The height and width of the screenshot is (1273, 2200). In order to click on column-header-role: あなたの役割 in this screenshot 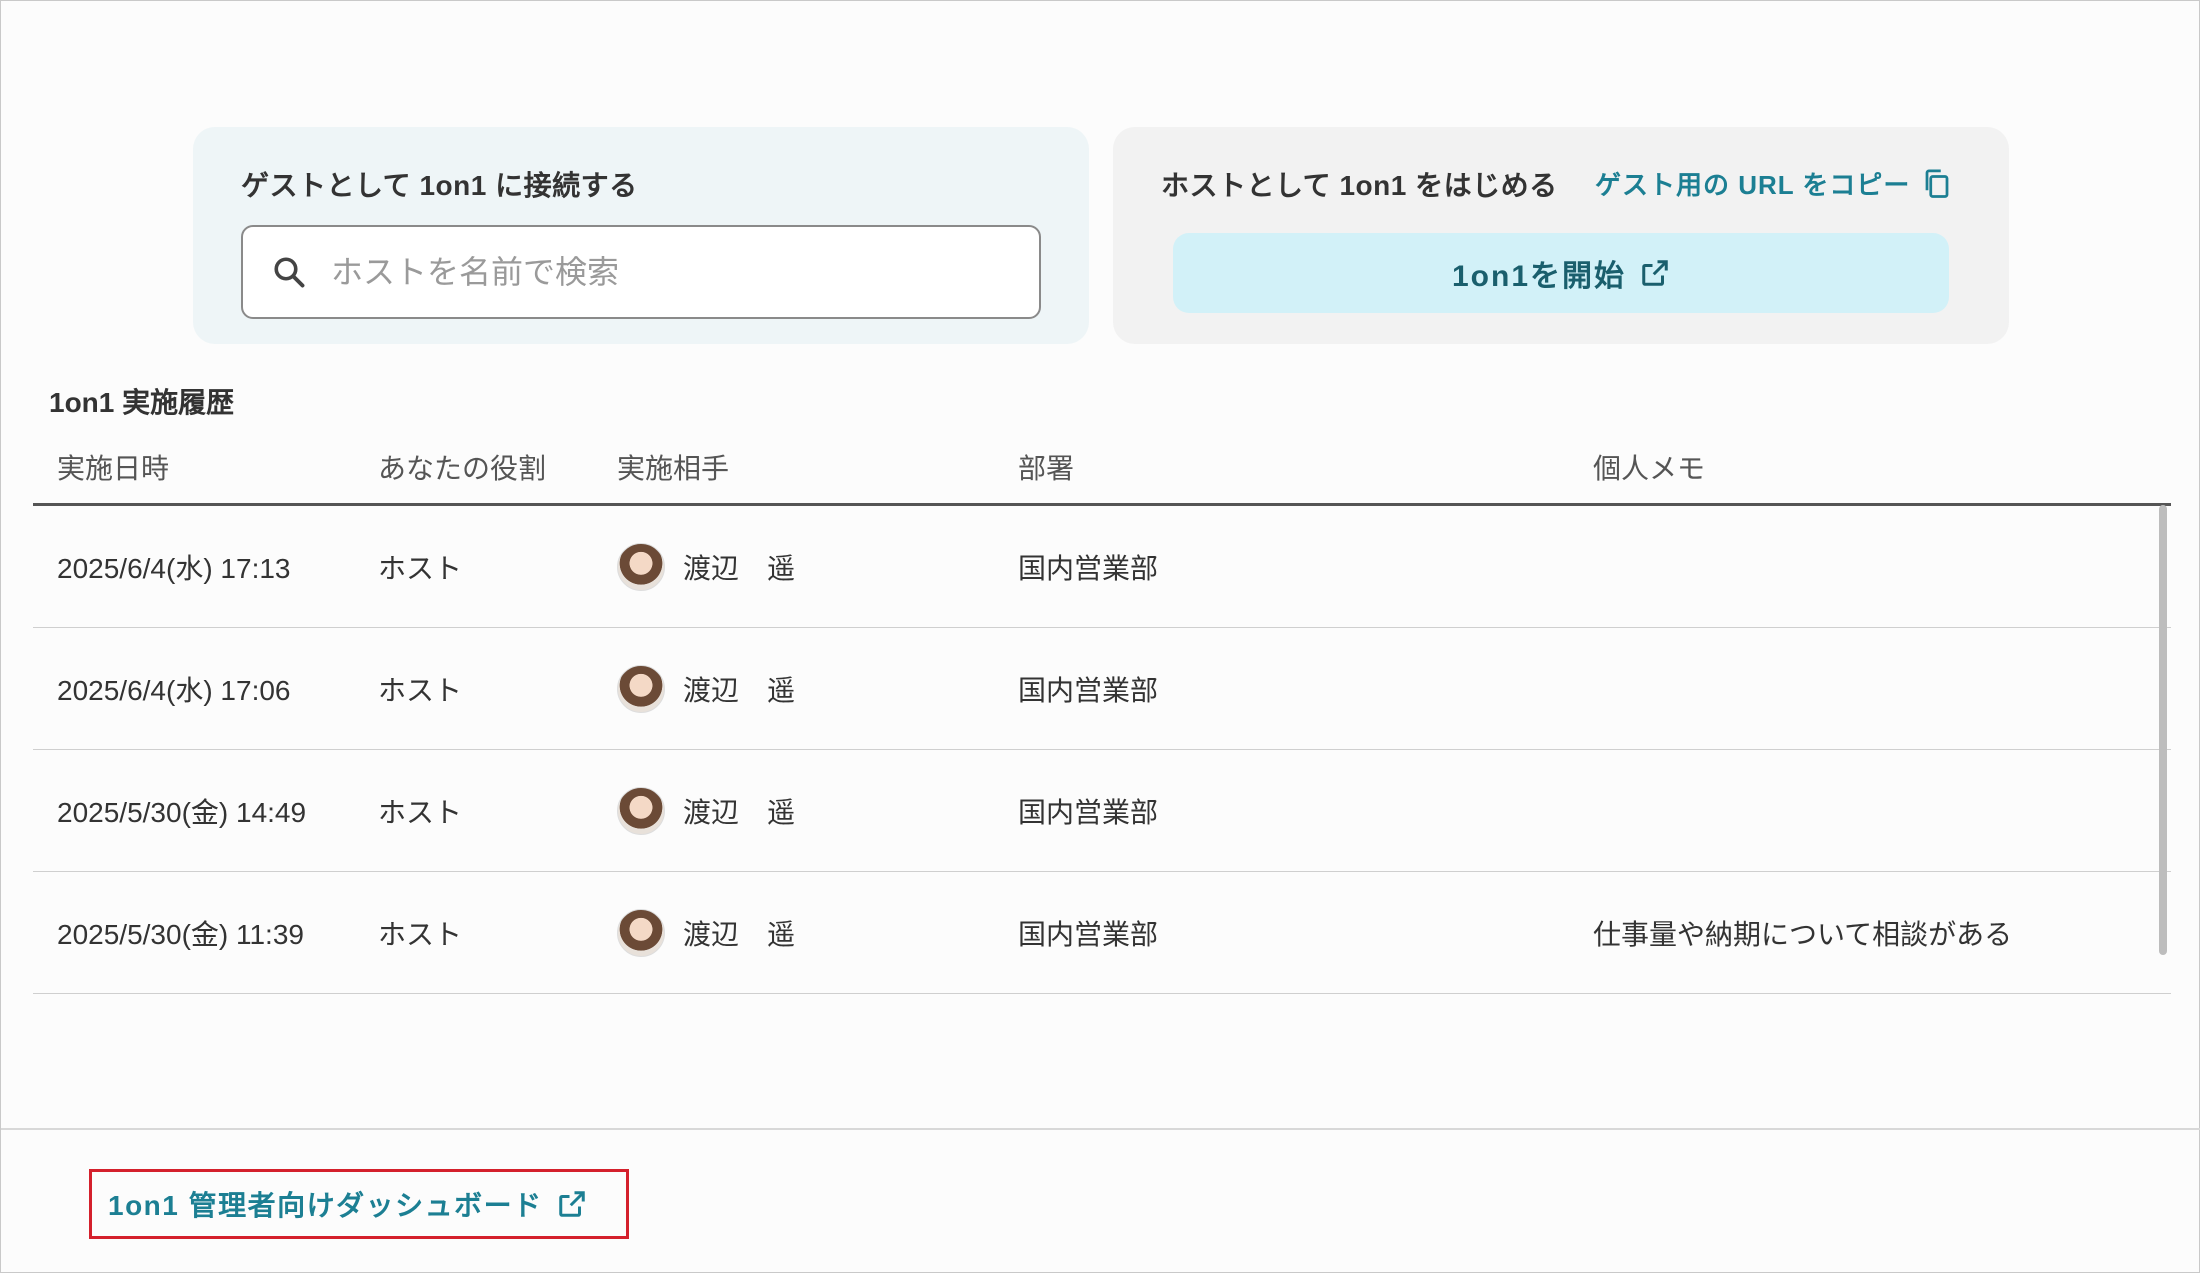, I will do `click(462, 468)`.